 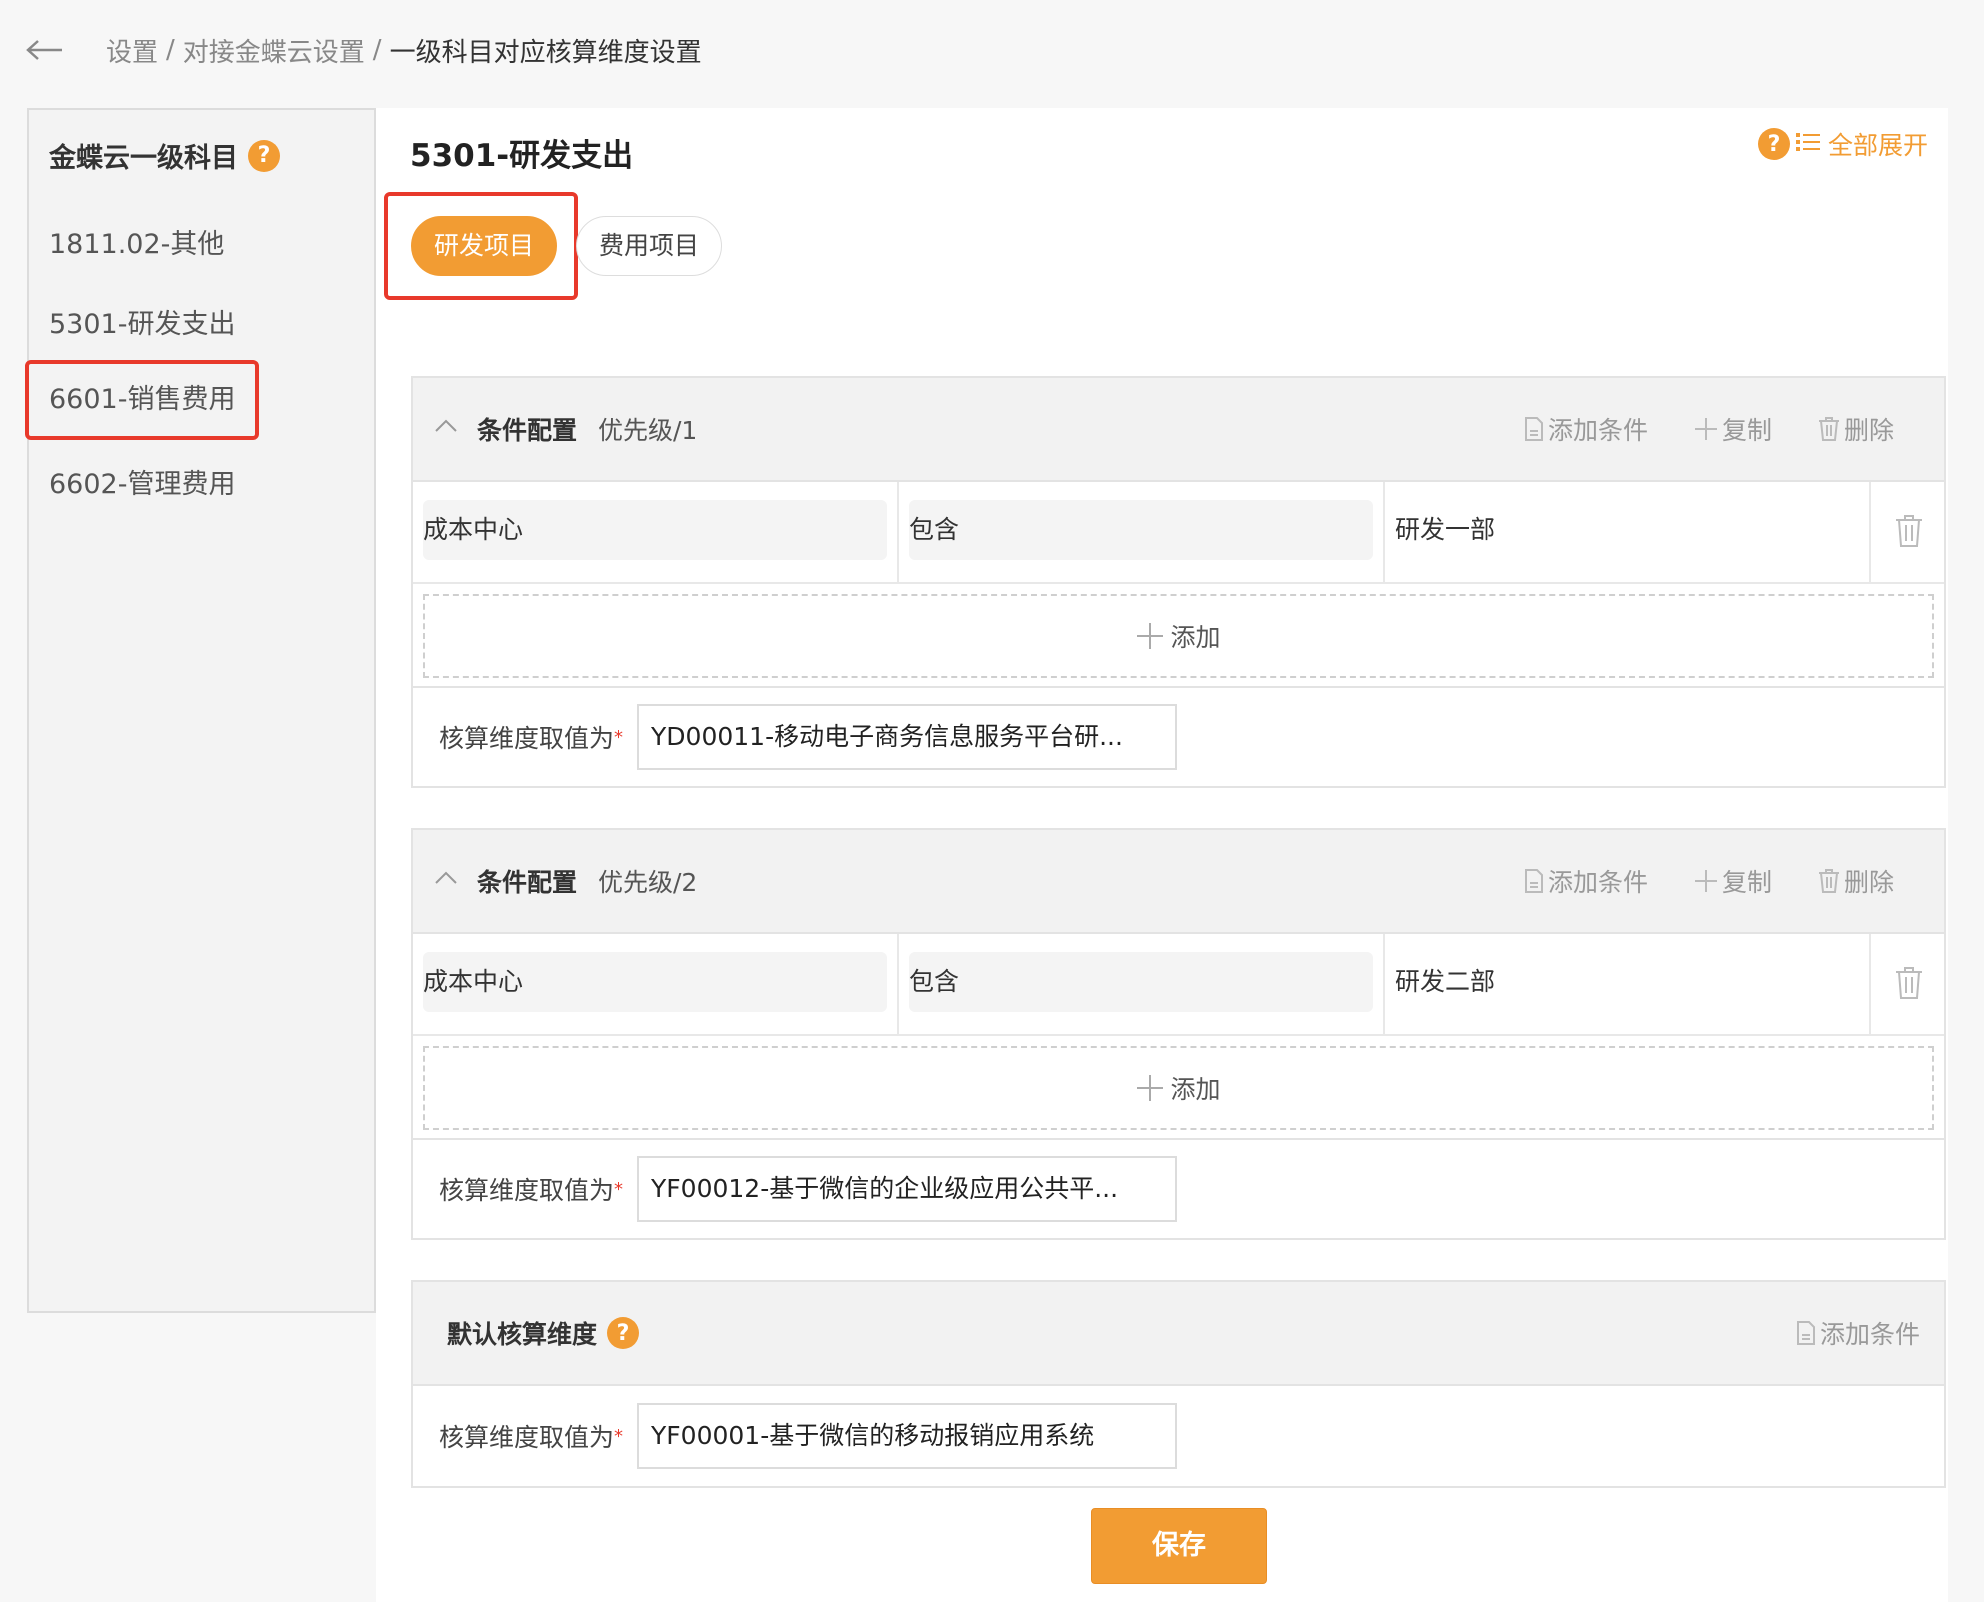 What do you see at coordinates (484, 246) in the screenshot?
I see `tab-rd-project: 研发项目` at bounding box center [484, 246].